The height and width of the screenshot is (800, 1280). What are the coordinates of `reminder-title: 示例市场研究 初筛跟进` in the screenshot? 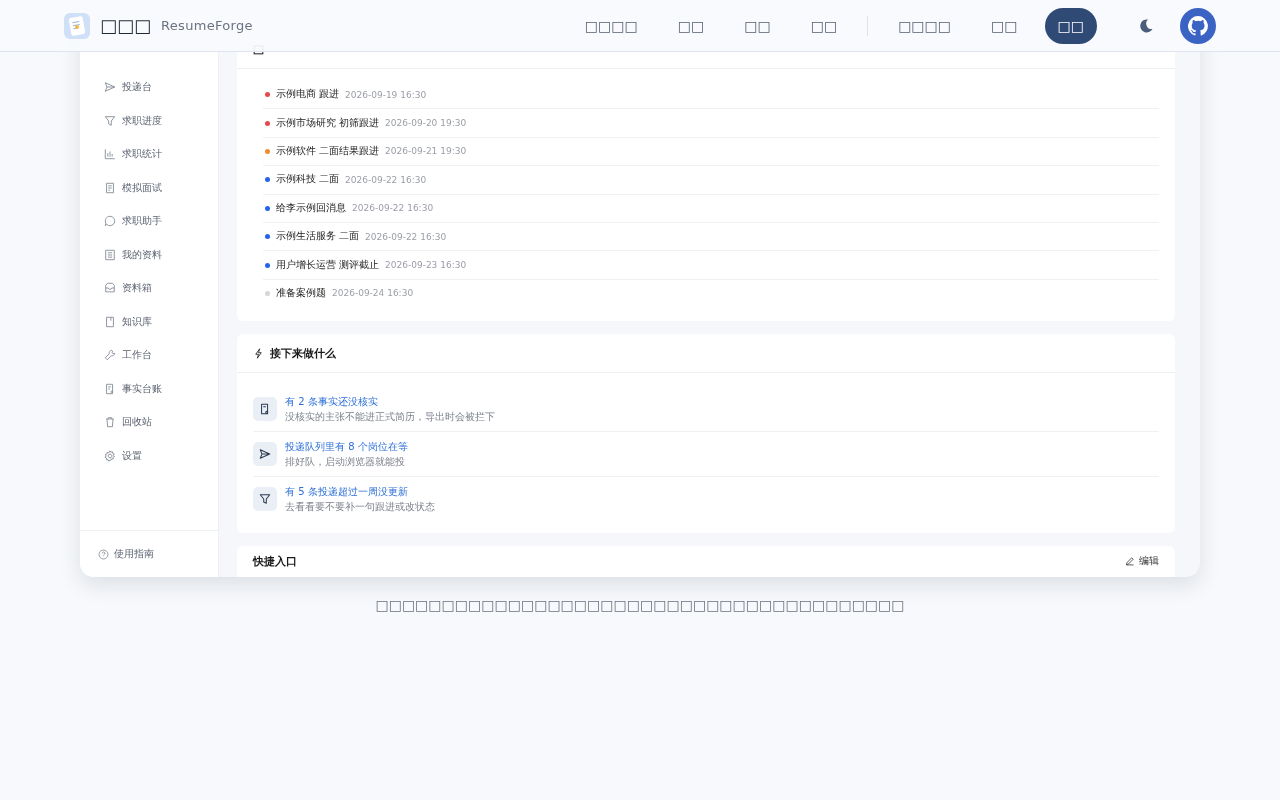 It's located at (328, 123).